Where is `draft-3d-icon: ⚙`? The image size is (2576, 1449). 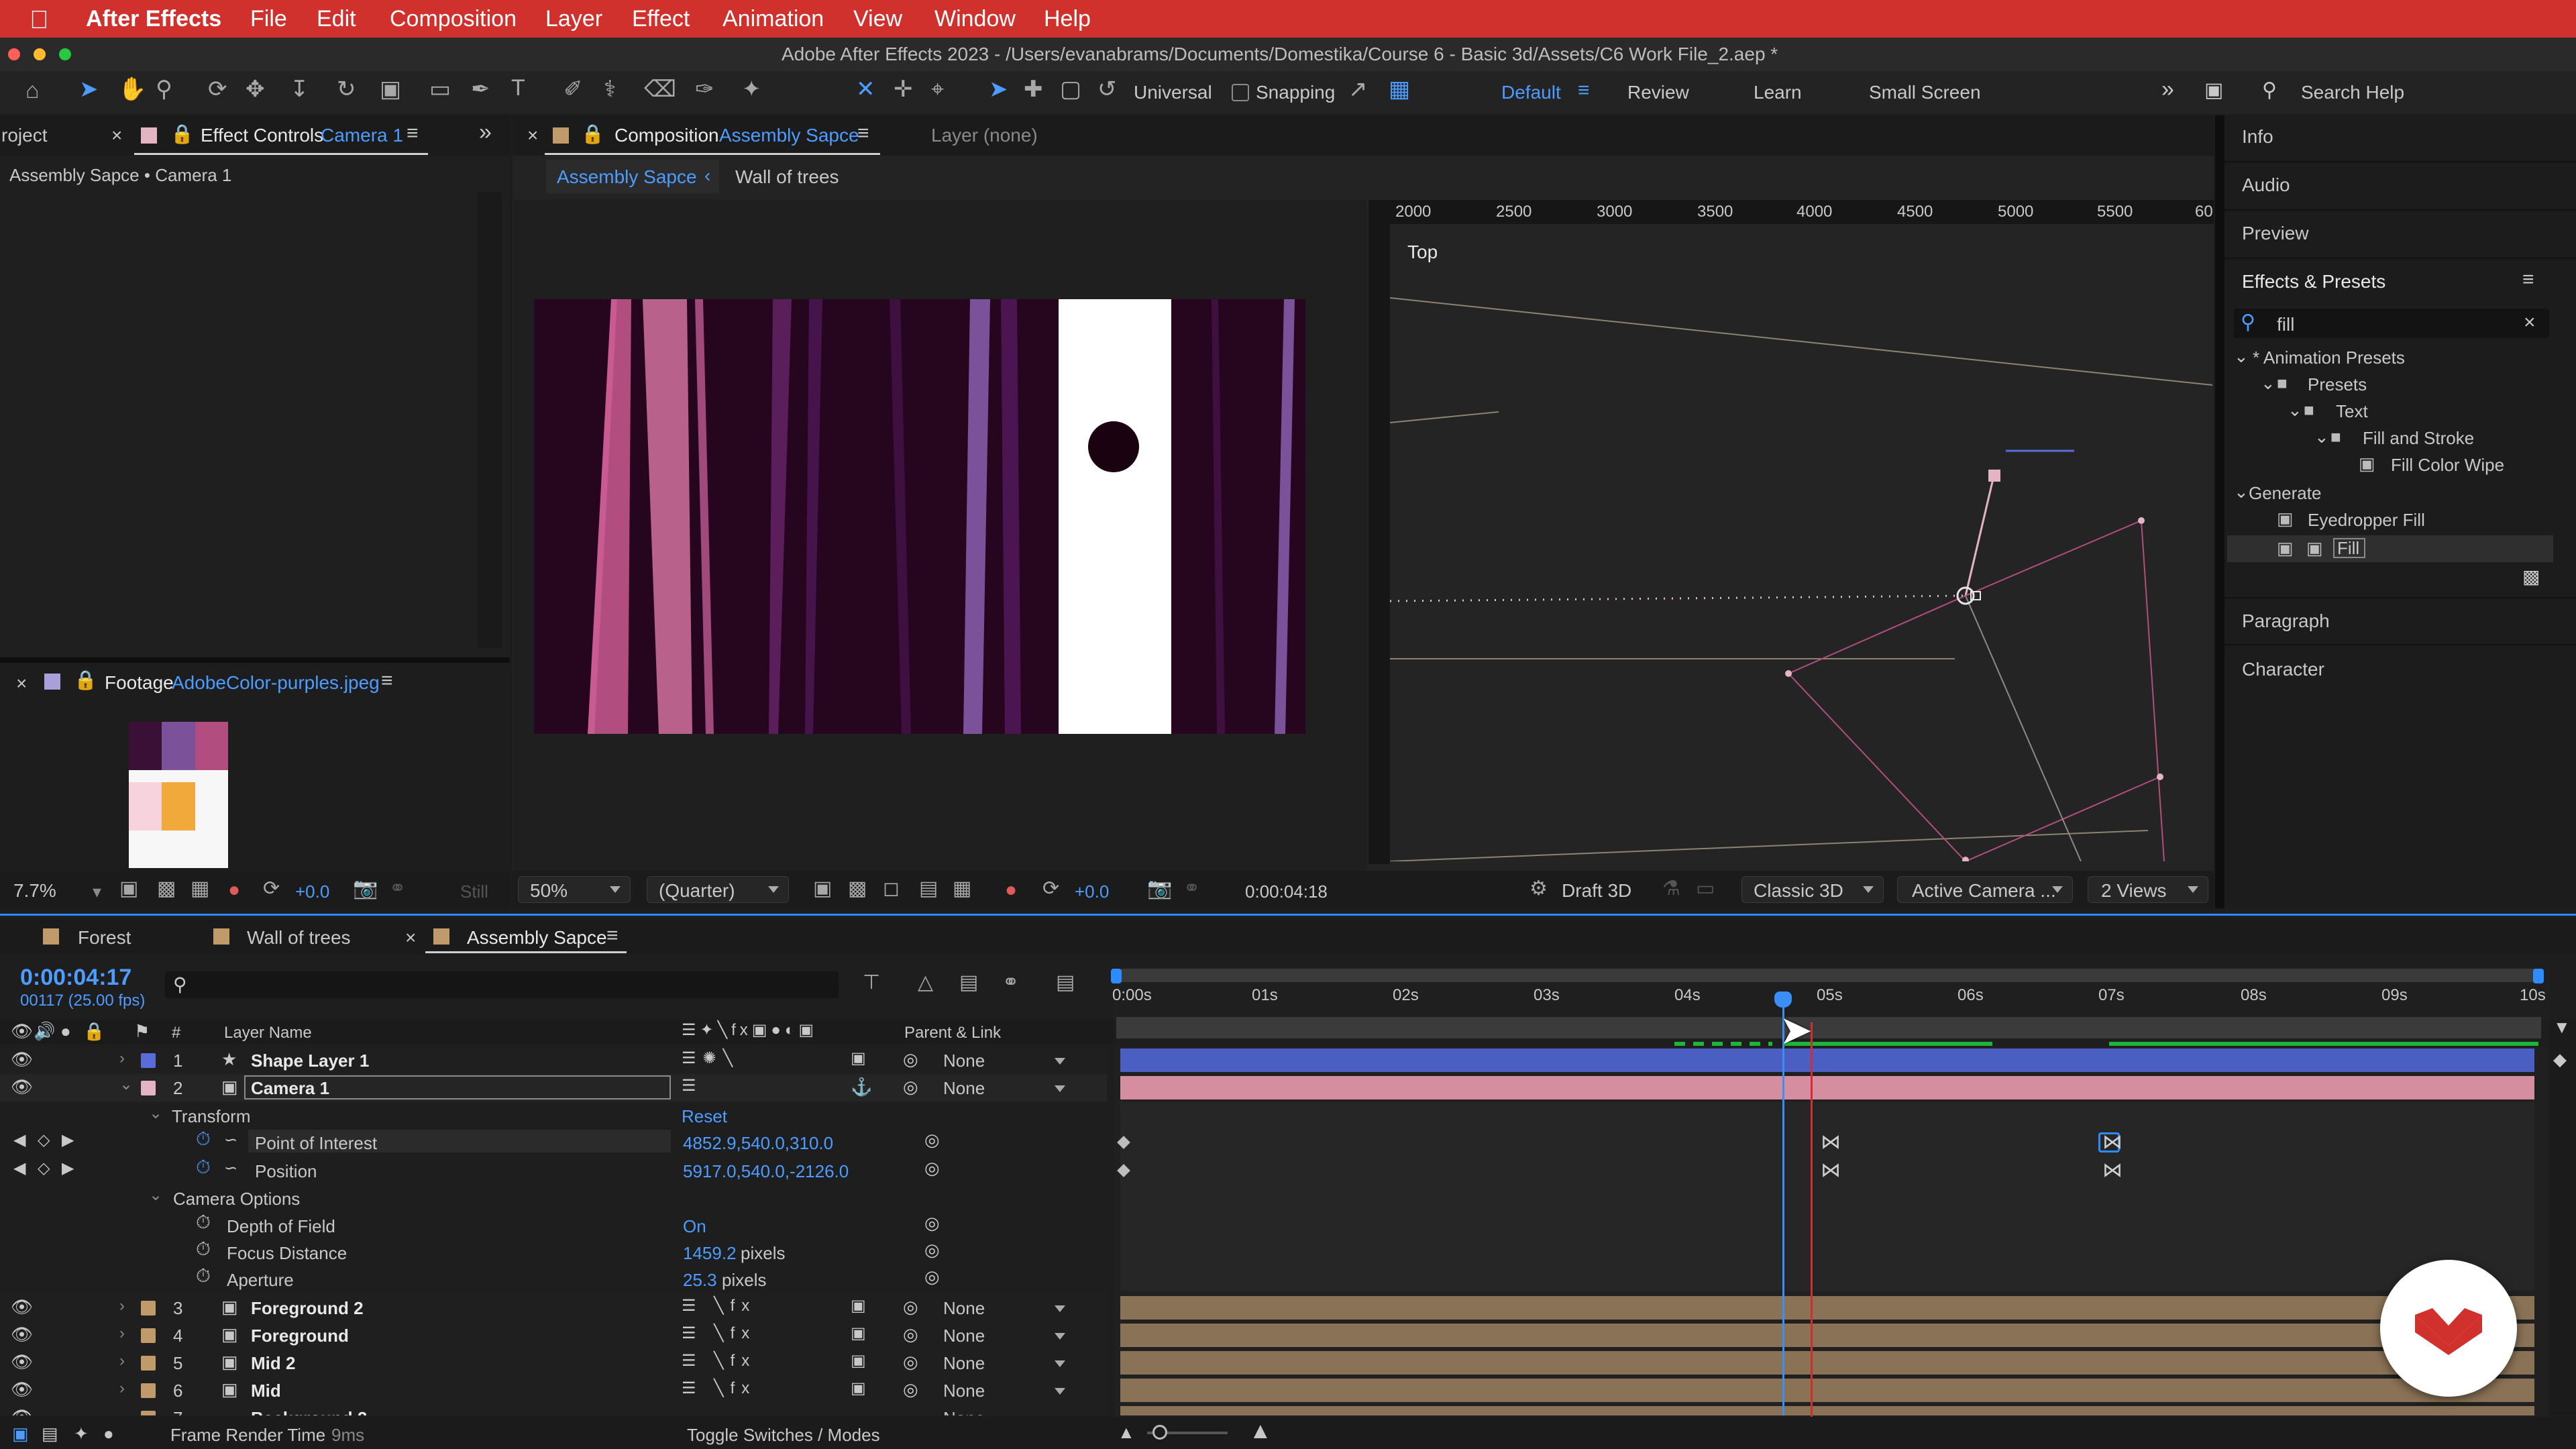 draft-3d-icon: ⚙ is located at coordinates (1538, 889).